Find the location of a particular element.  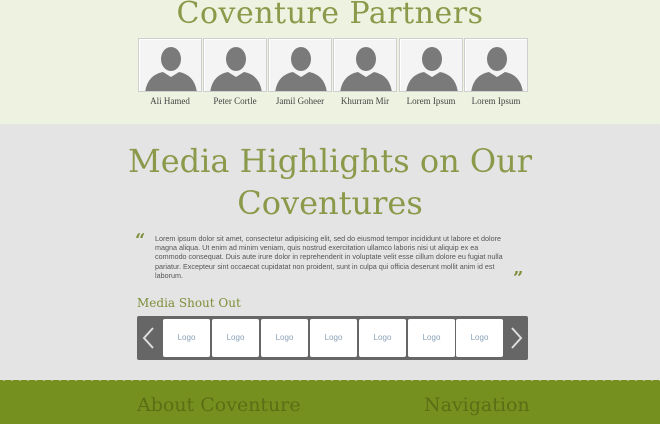

navigation-heading: Navigation is located at coordinates (477, 405).